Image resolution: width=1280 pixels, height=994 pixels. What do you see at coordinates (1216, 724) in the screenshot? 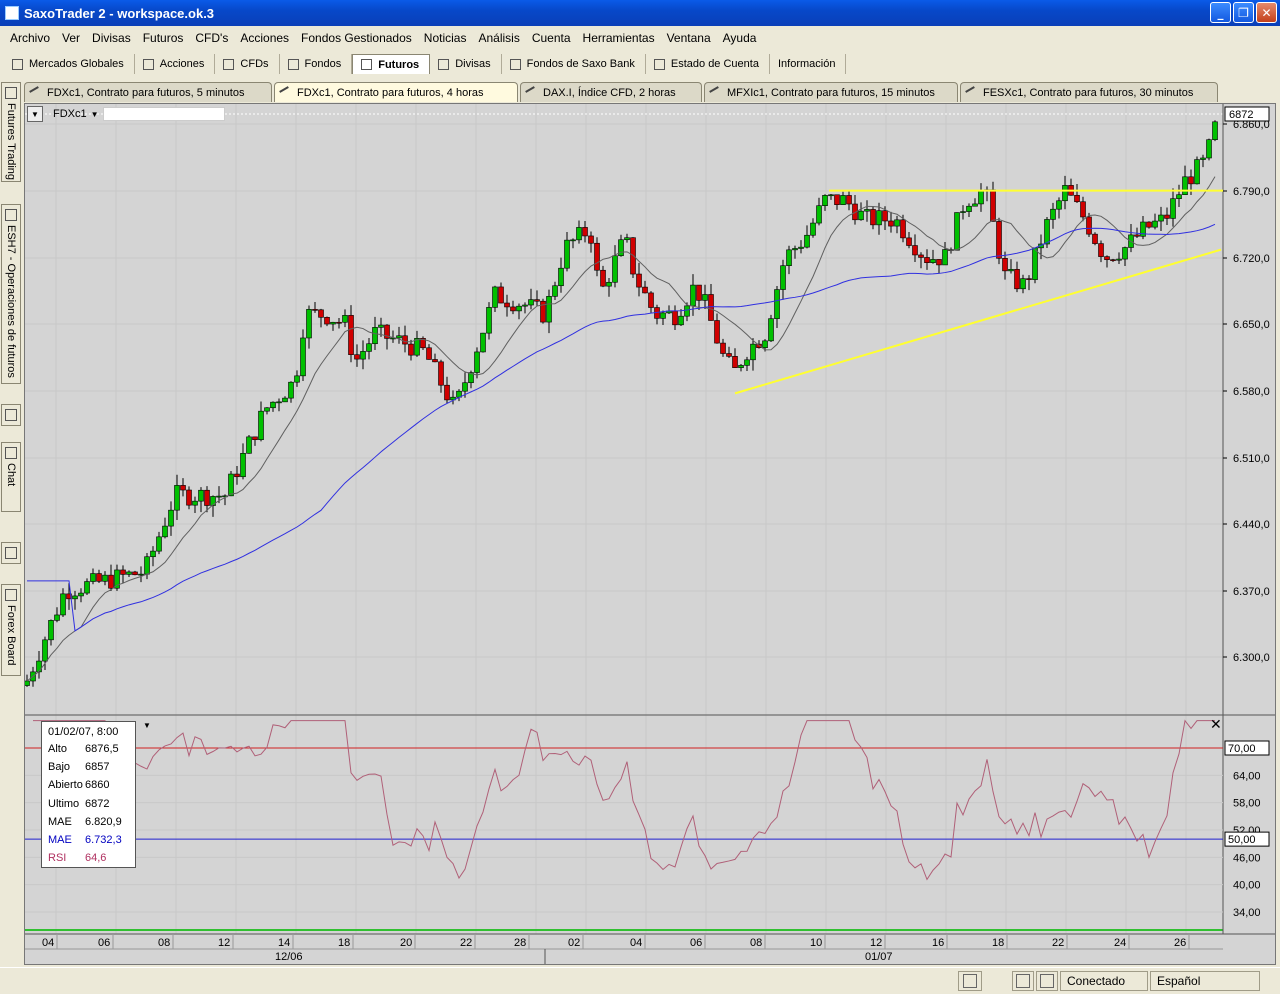
I see `close-indicator-icon: ✕` at bounding box center [1216, 724].